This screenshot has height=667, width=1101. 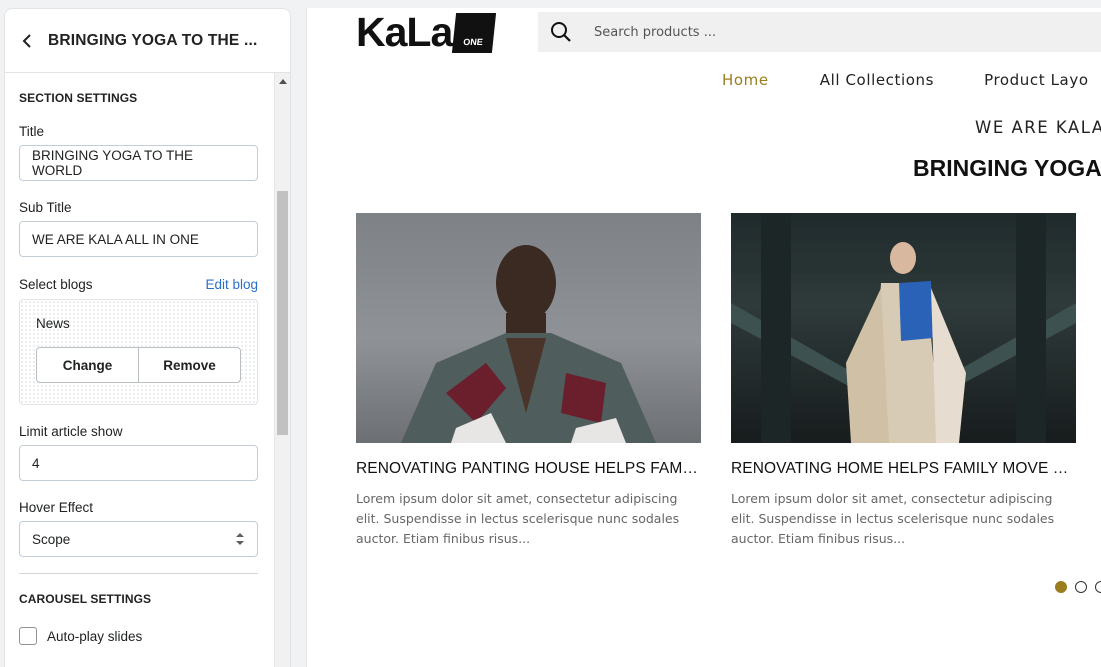 What do you see at coordinates (71, 431) in the screenshot?
I see `limit-label: Limit article show` at bounding box center [71, 431].